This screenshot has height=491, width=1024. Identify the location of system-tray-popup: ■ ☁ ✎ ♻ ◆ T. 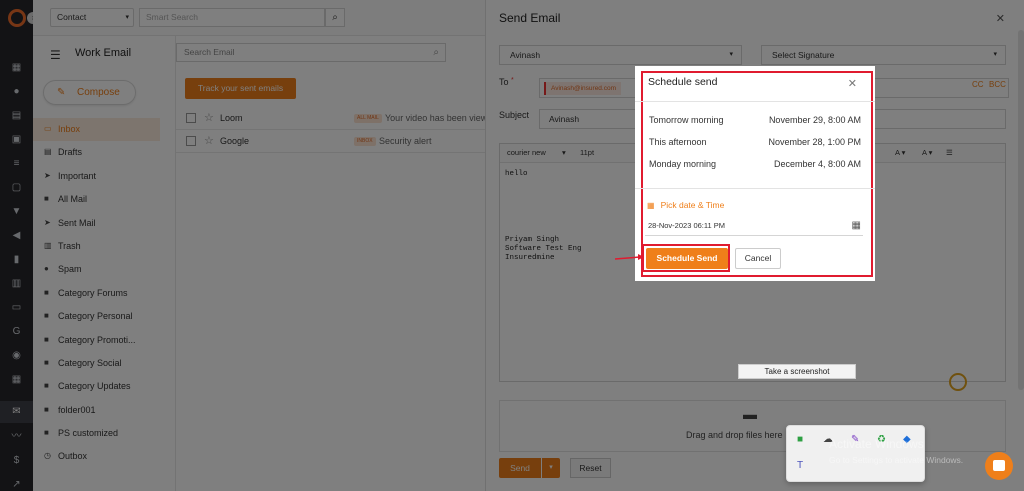
(855, 453).